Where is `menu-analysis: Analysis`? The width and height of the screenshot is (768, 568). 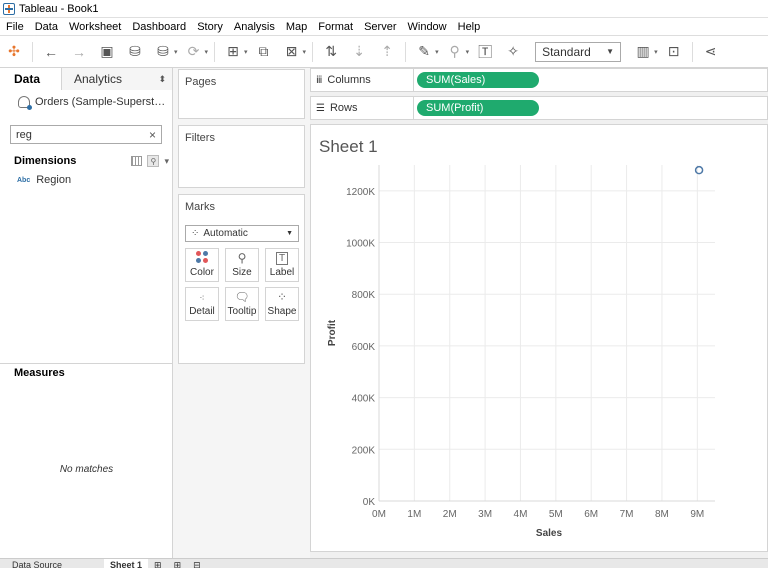 menu-analysis: Analysis is located at coordinates (254, 27).